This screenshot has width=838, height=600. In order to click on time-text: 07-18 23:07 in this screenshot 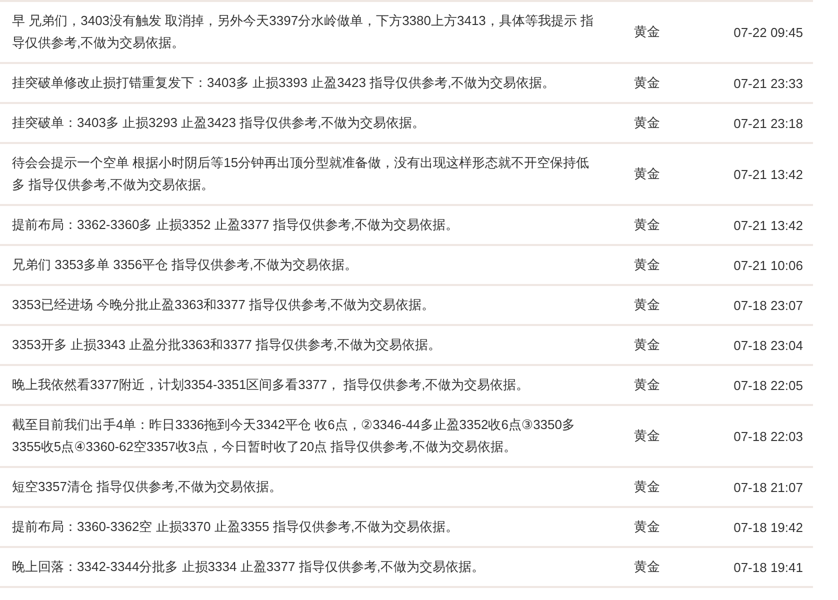, I will do `click(768, 305)`.